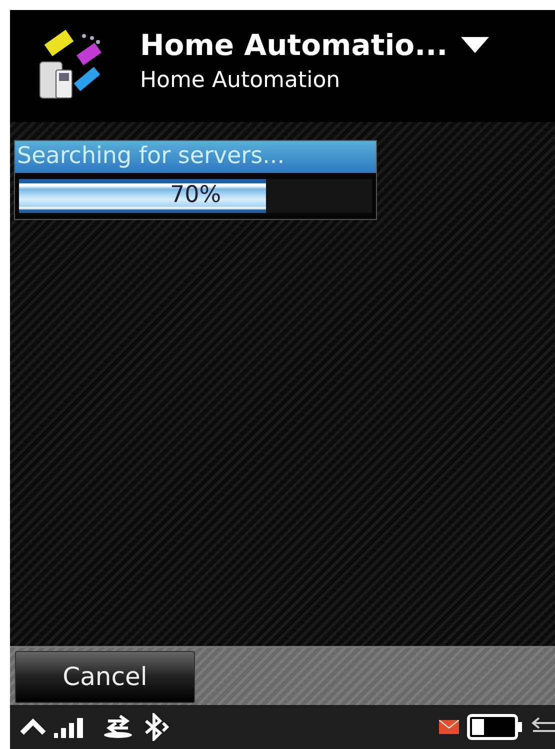  What do you see at coordinates (105, 676) in the screenshot?
I see `cancel-button: Cancel` at bounding box center [105, 676].